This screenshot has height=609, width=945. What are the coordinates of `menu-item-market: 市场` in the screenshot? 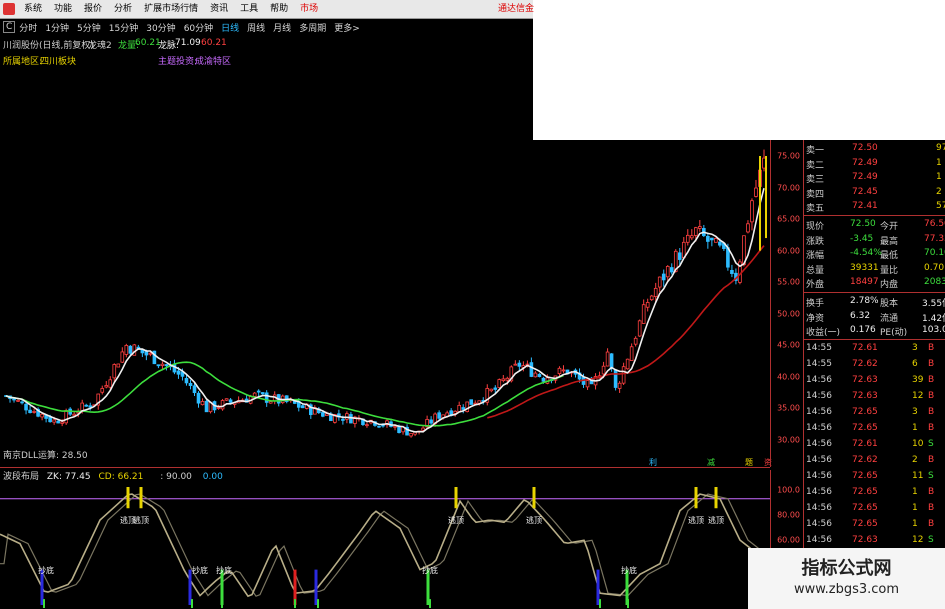 It's located at (309, 9).